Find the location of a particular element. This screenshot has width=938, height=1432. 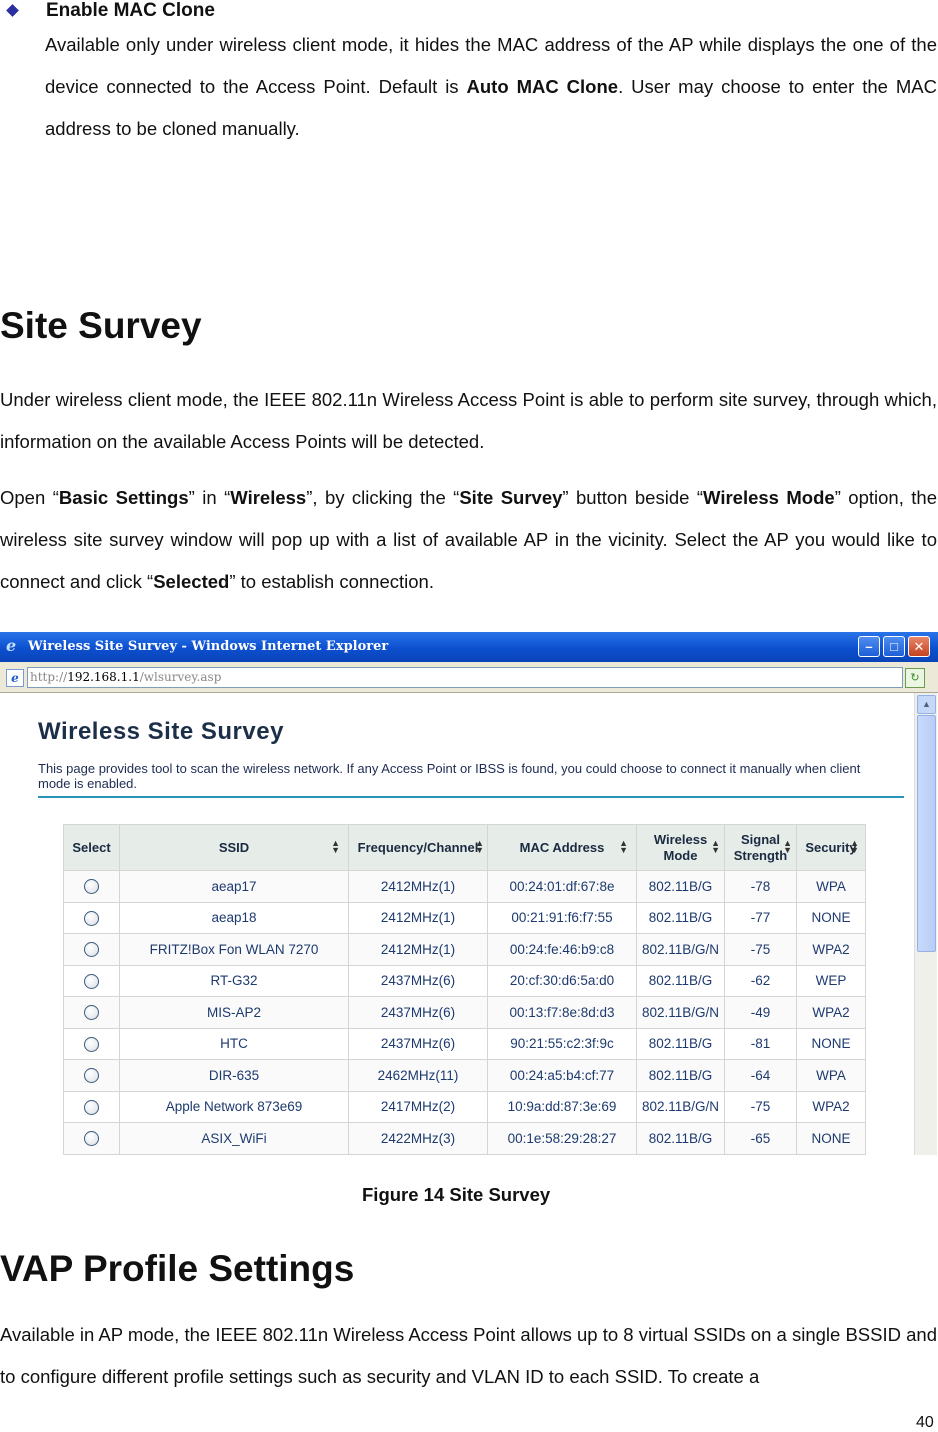

cell-ssid: DIR-635 is located at coordinates (234, 1075).